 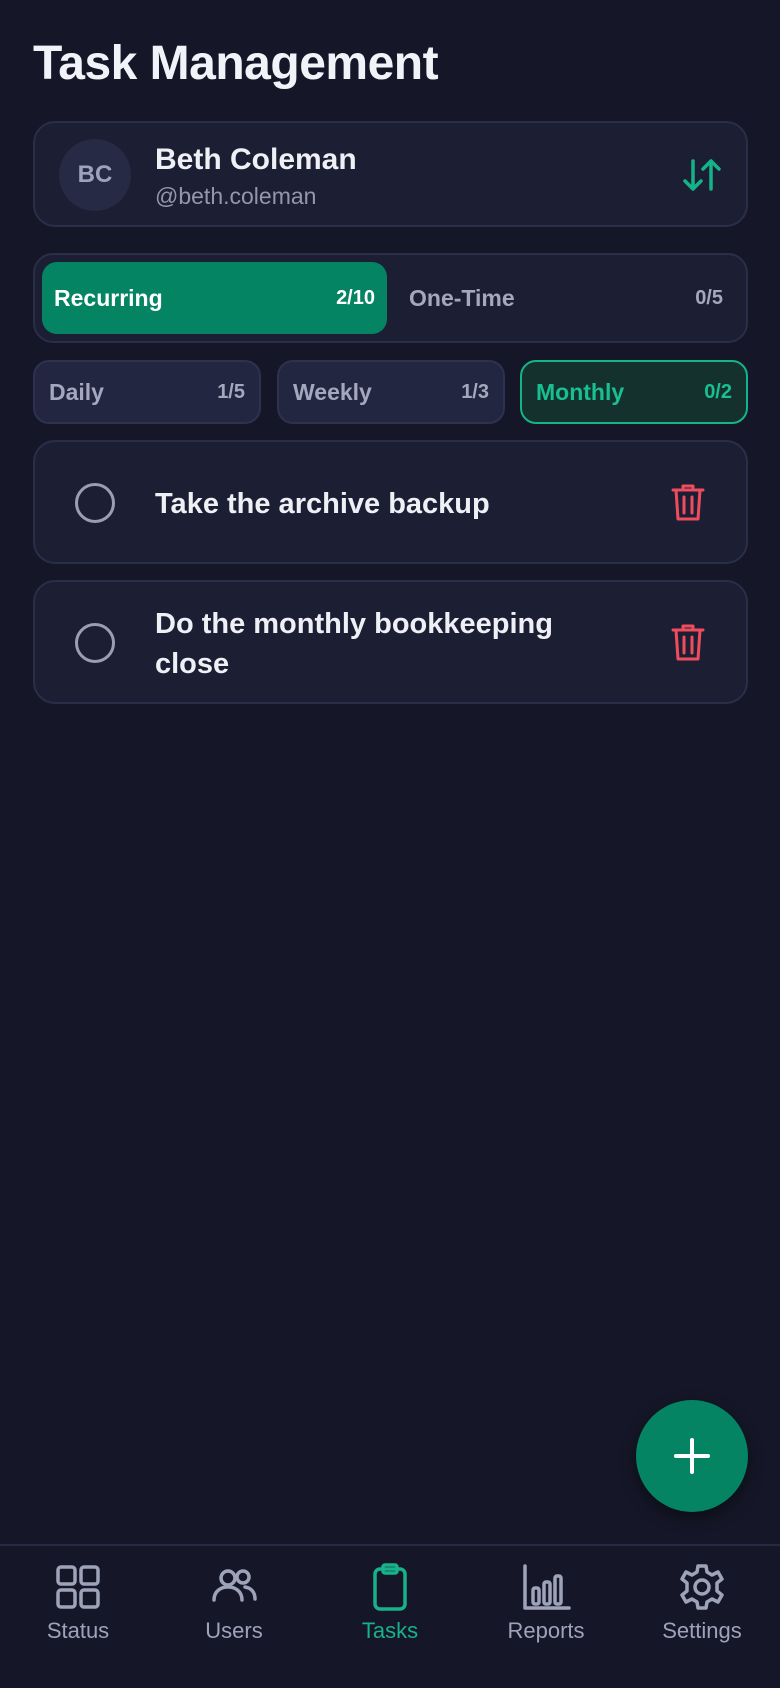 What do you see at coordinates (718, 391) in the screenshot?
I see `tab-count: 0/2` at bounding box center [718, 391].